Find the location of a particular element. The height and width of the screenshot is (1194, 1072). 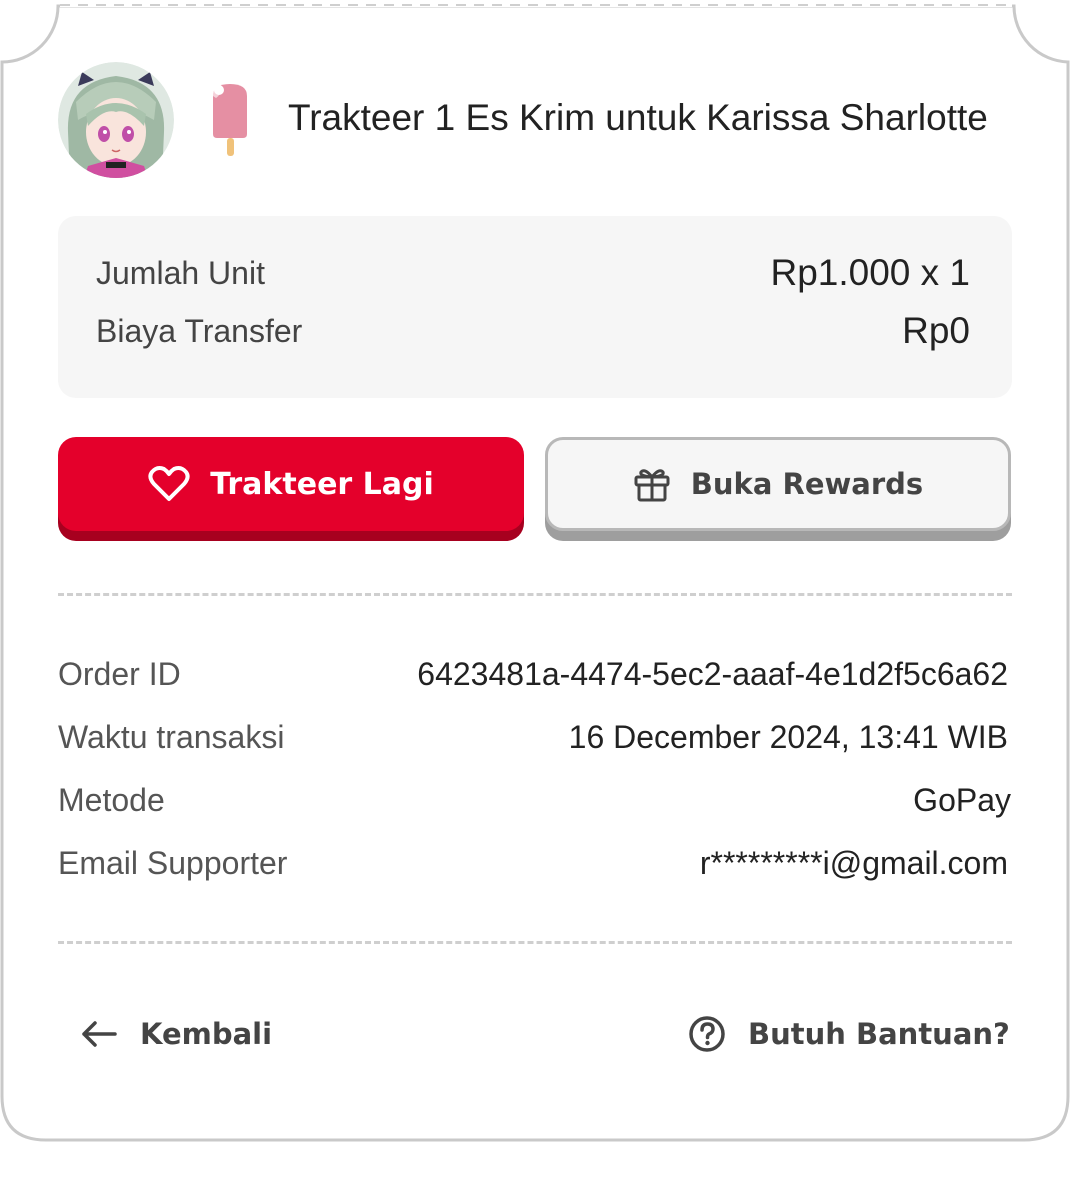

detail-label: Email Supporter is located at coordinates (173, 862).